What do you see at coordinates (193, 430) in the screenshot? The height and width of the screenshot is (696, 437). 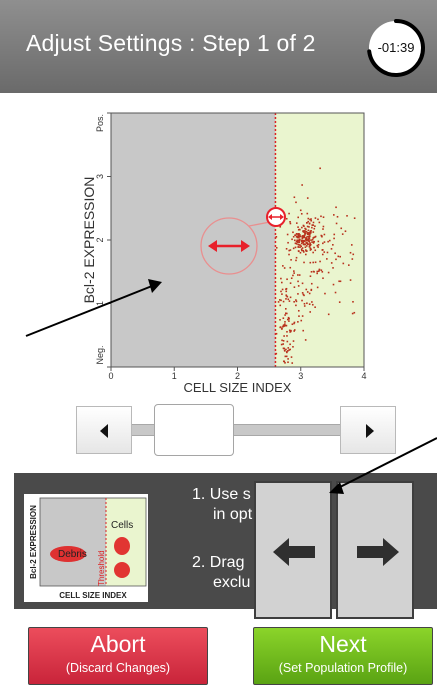 I see `slider-thumb` at bounding box center [193, 430].